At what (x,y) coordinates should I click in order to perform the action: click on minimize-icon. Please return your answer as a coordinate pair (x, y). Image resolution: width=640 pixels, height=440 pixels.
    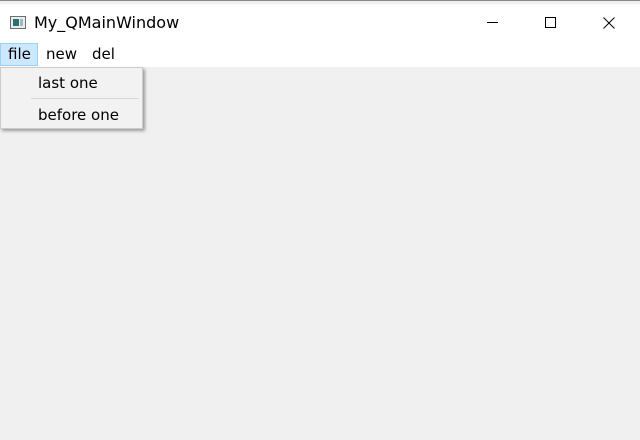
    Looking at the image, I should click on (492, 22).